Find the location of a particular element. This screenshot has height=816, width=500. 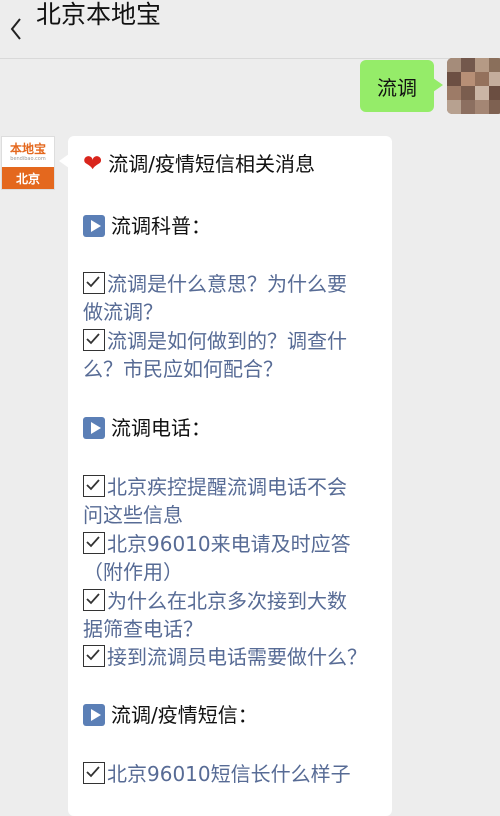

section-heading: 流调电话： is located at coordinates (228, 428).